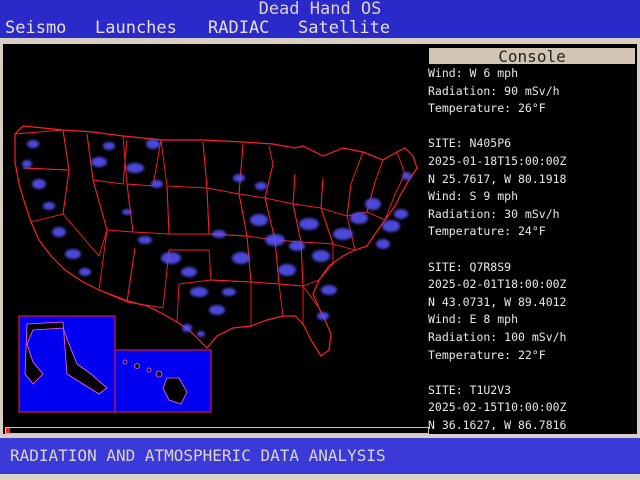 Image resolution: width=640 pixels, height=480 pixels. I want to click on console-title: Console, so click(532, 56).